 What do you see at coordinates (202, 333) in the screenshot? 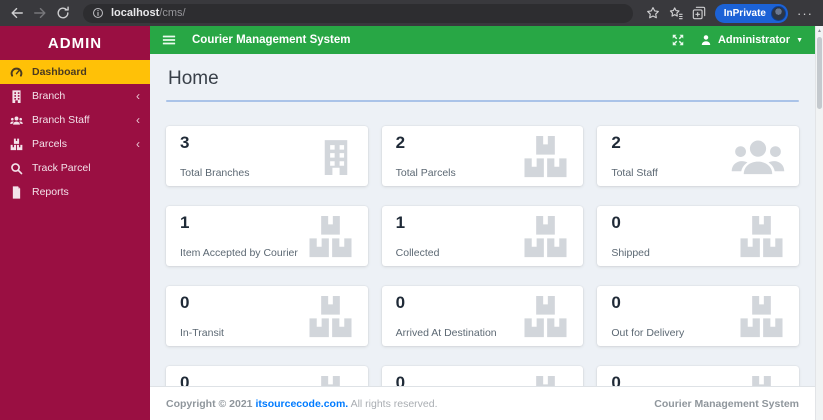
I see `stat-label: In-Transit` at bounding box center [202, 333].